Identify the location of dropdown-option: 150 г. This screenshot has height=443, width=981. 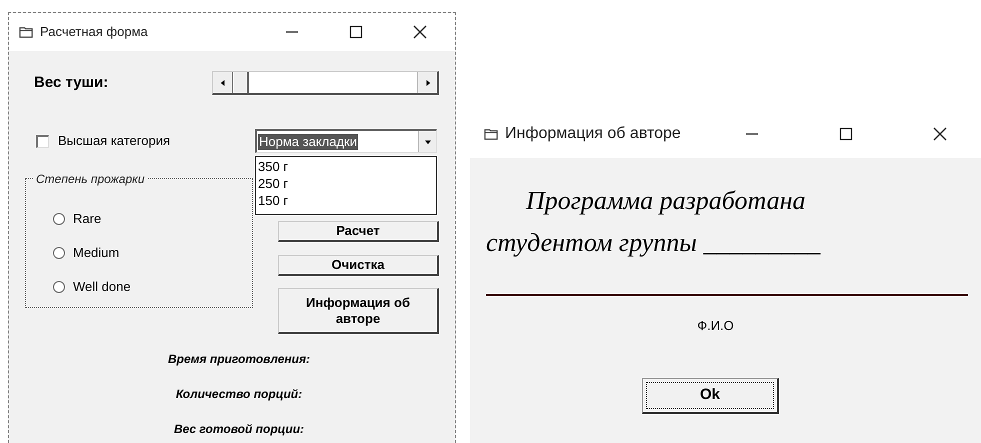
(346, 200).